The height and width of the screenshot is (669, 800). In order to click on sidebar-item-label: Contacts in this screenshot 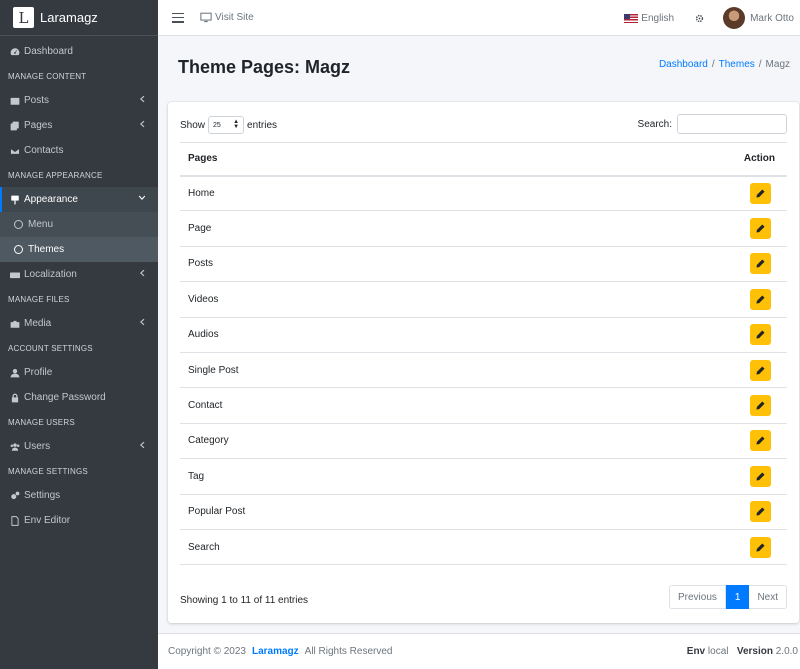, I will do `click(44, 150)`.